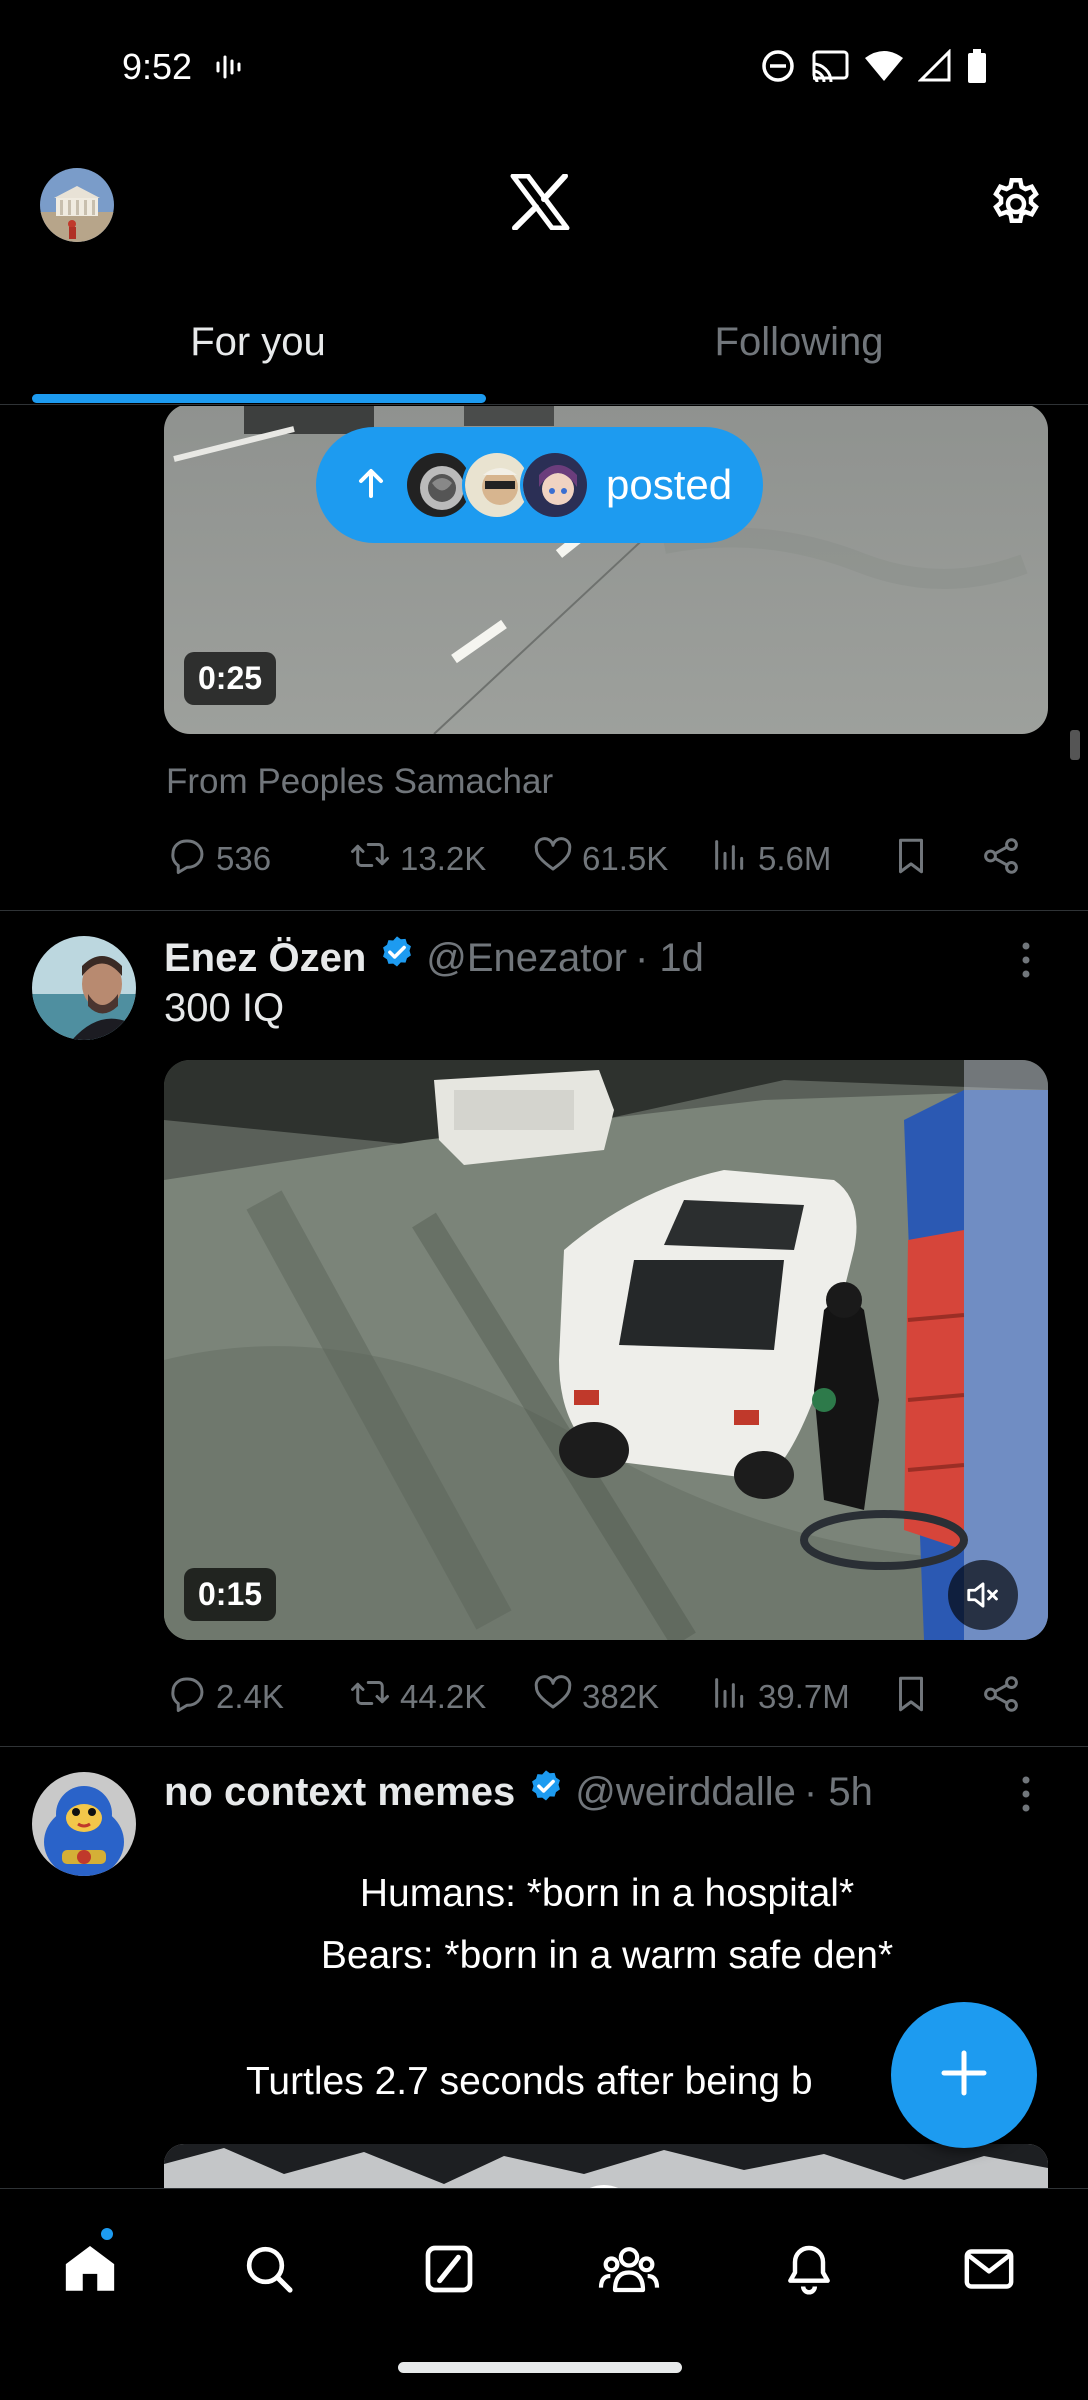 The image size is (1088, 2400). I want to click on home-icon, so click(90, 2271).